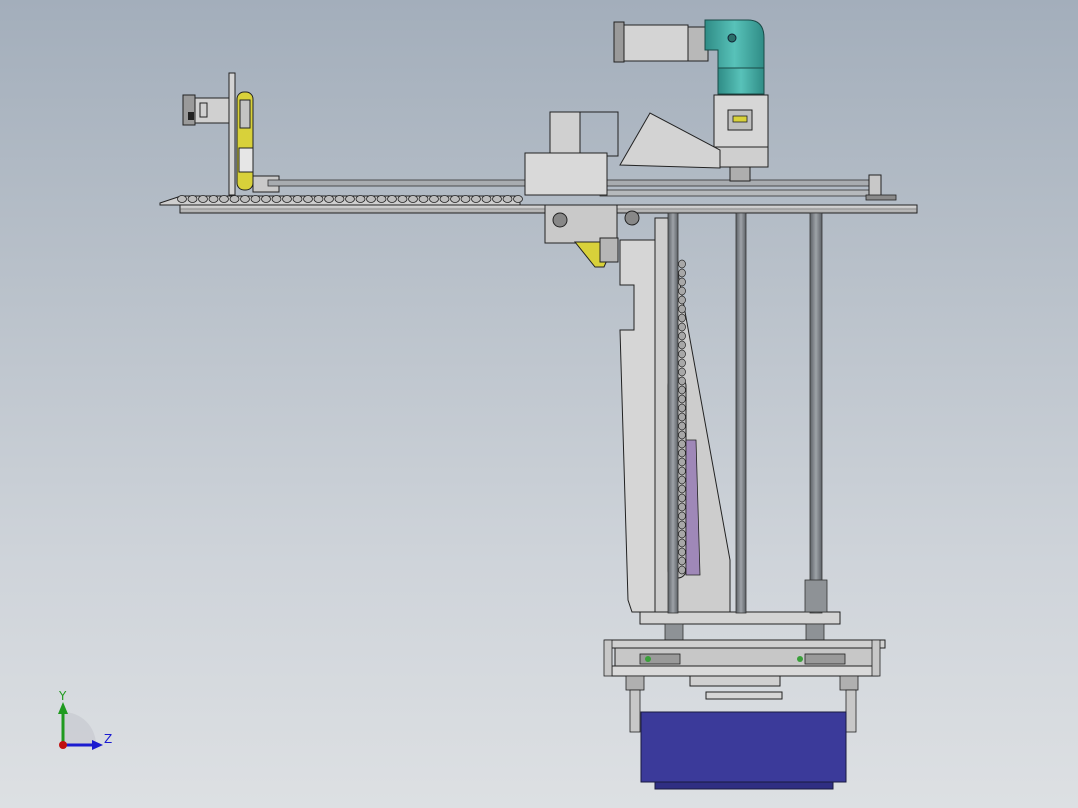  Describe the element at coordinates (741, 138) in the screenshot. I see `vertical-drive-housing` at that location.